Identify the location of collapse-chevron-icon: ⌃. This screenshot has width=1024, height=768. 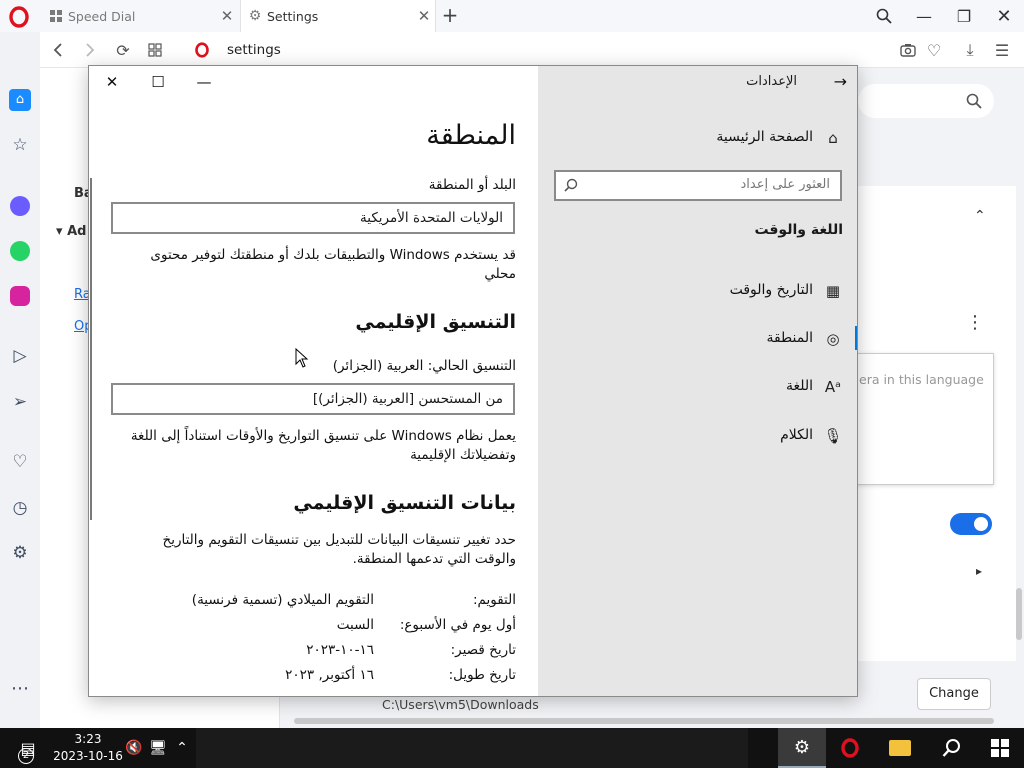
(980, 216).